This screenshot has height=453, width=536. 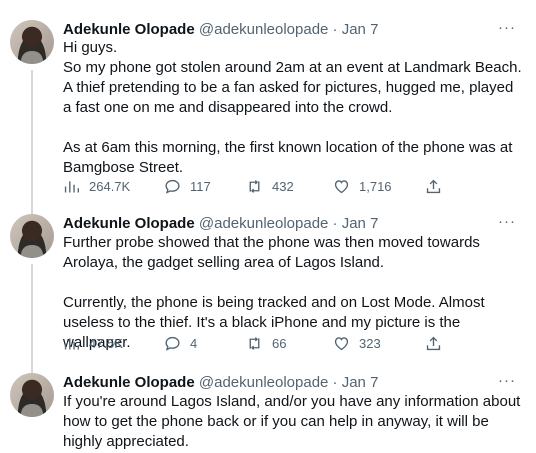 I want to click on tweet-actions: 264.7K 117 432 1,716, so click(x=263, y=186).